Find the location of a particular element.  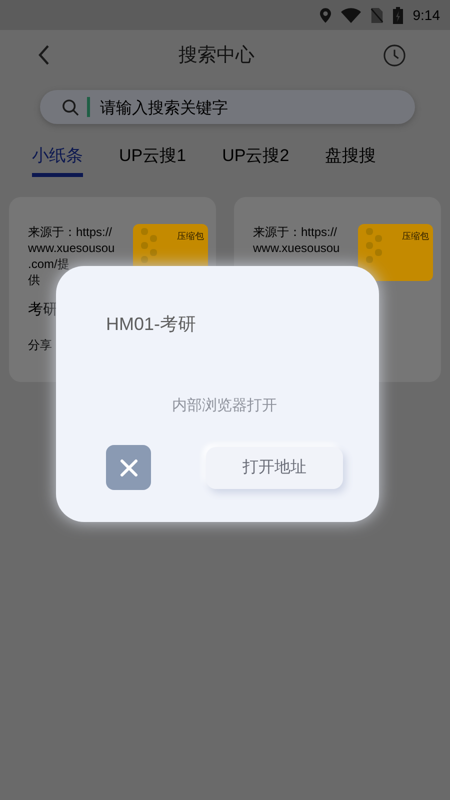

source-text: 来源于：https:// www.xuesousou .com/提 供 is located at coordinates (71, 256).